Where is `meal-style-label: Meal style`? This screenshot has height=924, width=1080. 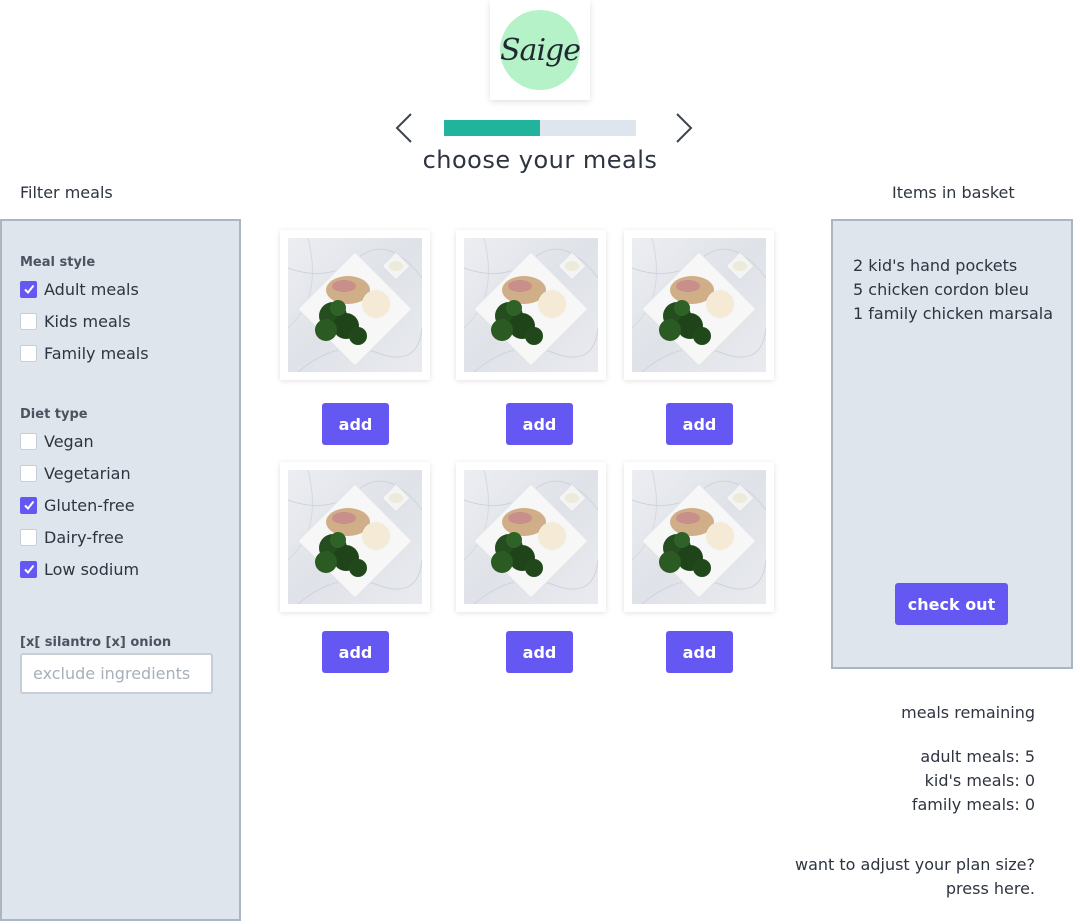
meal-style-label: Meal style is located at coordinates (58, 262).